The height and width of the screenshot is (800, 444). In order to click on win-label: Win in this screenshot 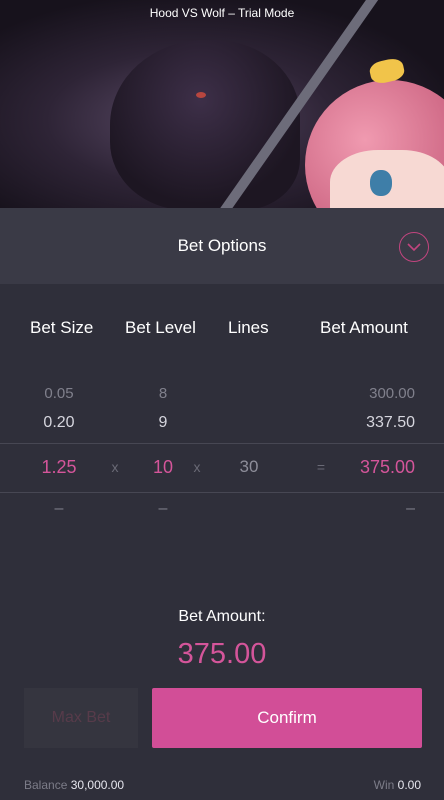, I will do `click(384, 785)`.